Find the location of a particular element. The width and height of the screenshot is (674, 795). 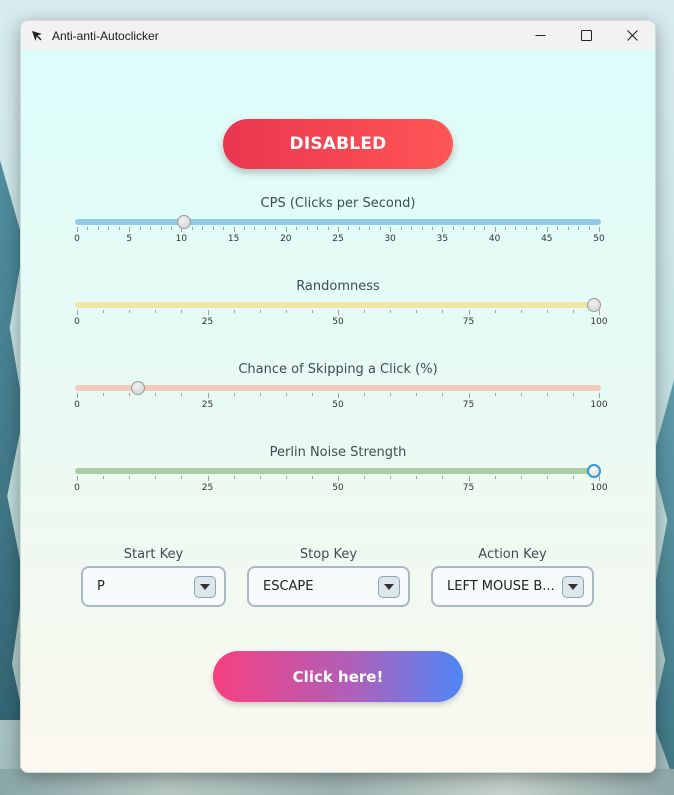

slider-ticks is located at coordinates (338, 230).